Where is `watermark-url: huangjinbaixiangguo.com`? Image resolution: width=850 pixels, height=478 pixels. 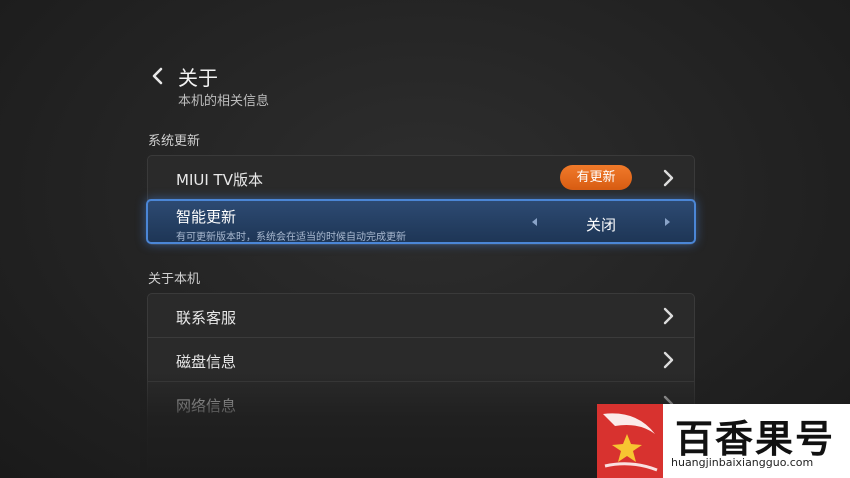 watermark-url: huangjinbaixiangguo.com is located at coordinates (742, 462).